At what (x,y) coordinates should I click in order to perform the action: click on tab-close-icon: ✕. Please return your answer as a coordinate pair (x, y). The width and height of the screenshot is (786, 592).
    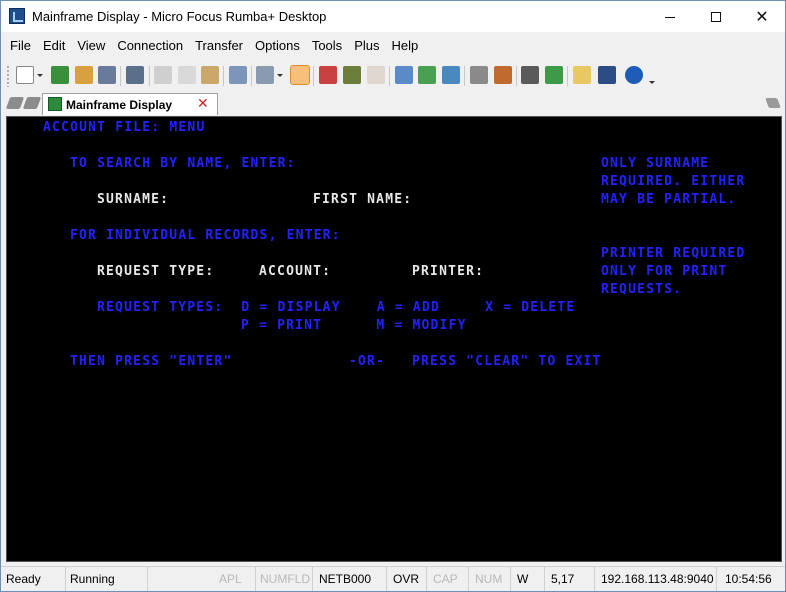
    Looking at the image, I should click on (203, 104).